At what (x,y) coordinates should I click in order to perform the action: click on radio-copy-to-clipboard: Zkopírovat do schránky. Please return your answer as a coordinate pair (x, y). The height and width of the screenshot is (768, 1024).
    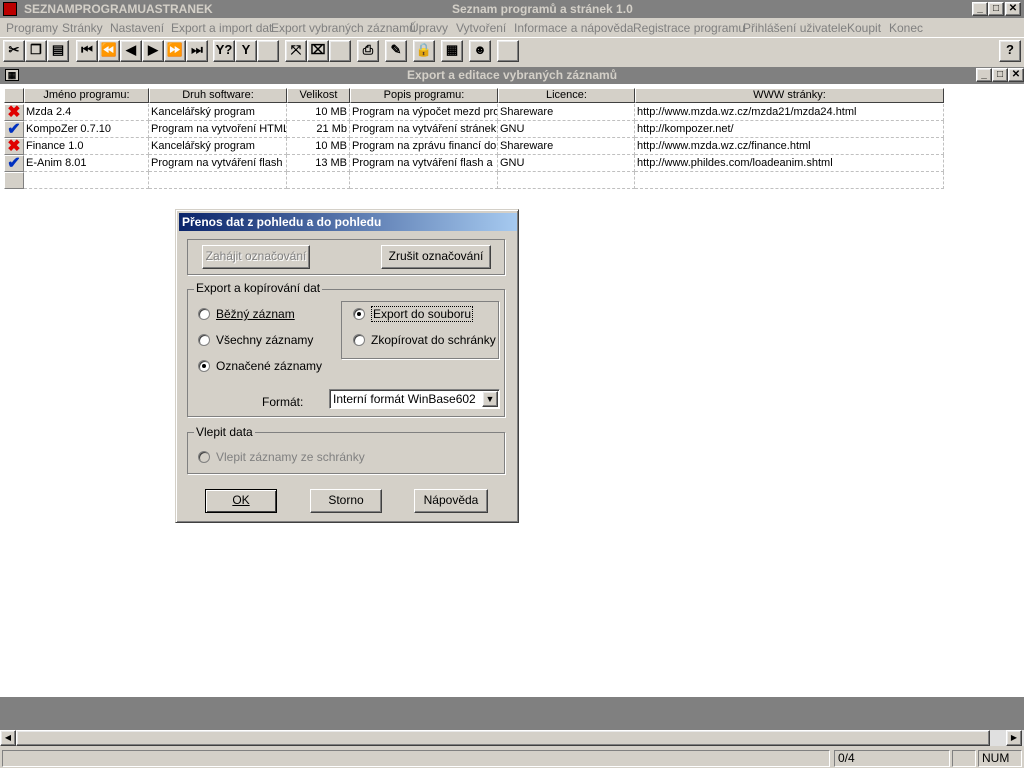
    Looking at the image, I should click on (424, 340).